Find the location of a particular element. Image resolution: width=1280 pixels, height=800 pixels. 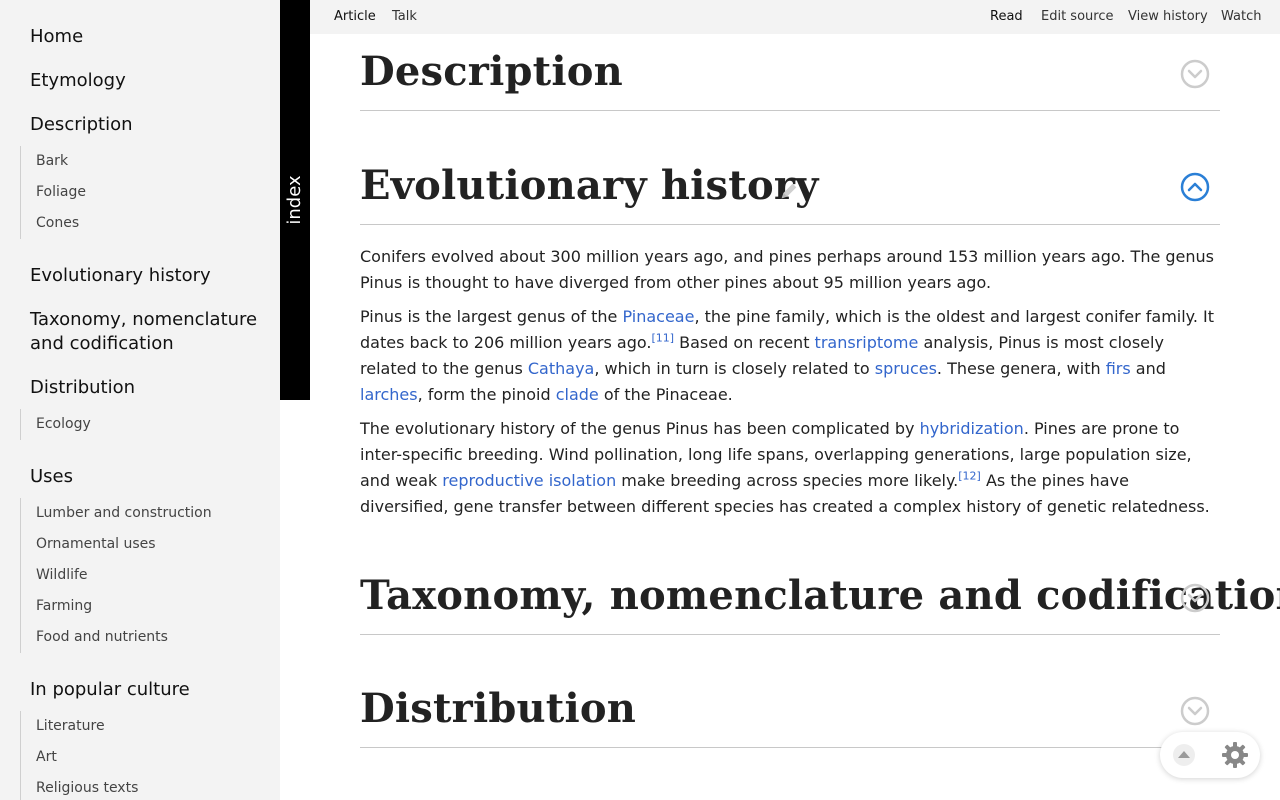

section-title-distribution: Distribution is located at coordinates (498, 708).